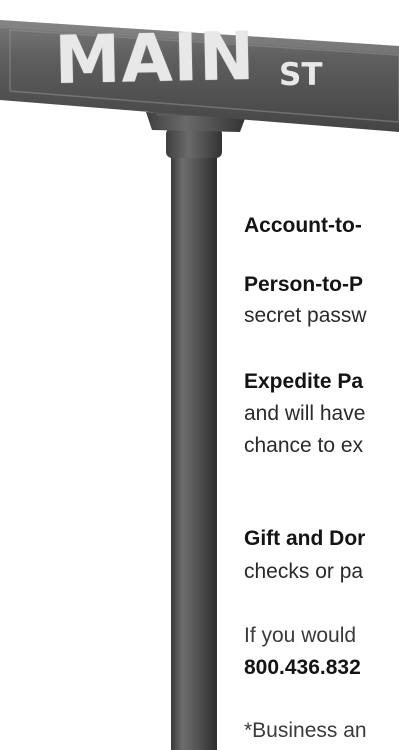  Describe the element at coordinates (300, 635) in the screenshot. I see `contact-text: If you would` at that location.